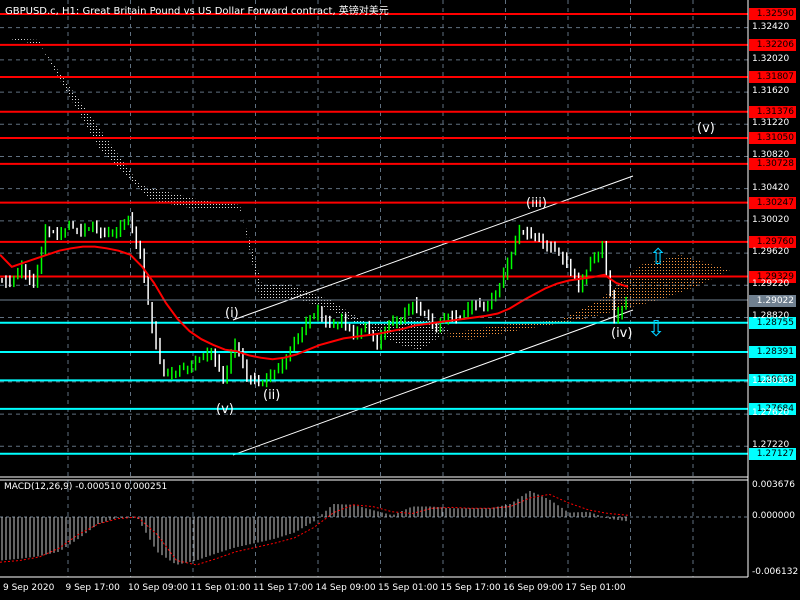 The height and width of the screenshot is (600, 800). I want to click on price-tick: 1.30020, so click(771, 219).